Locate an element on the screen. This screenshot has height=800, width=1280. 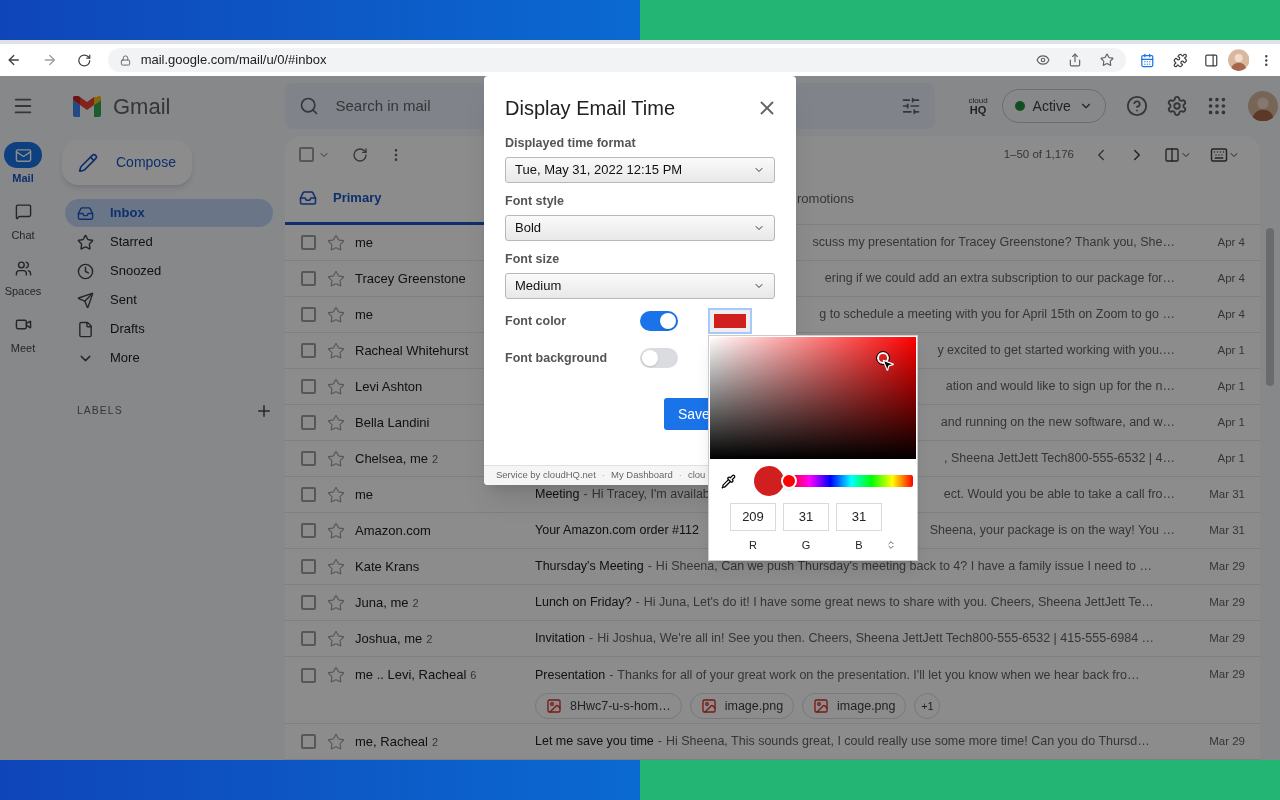
email-subject: Invitation is located at coordinates (560, 639).